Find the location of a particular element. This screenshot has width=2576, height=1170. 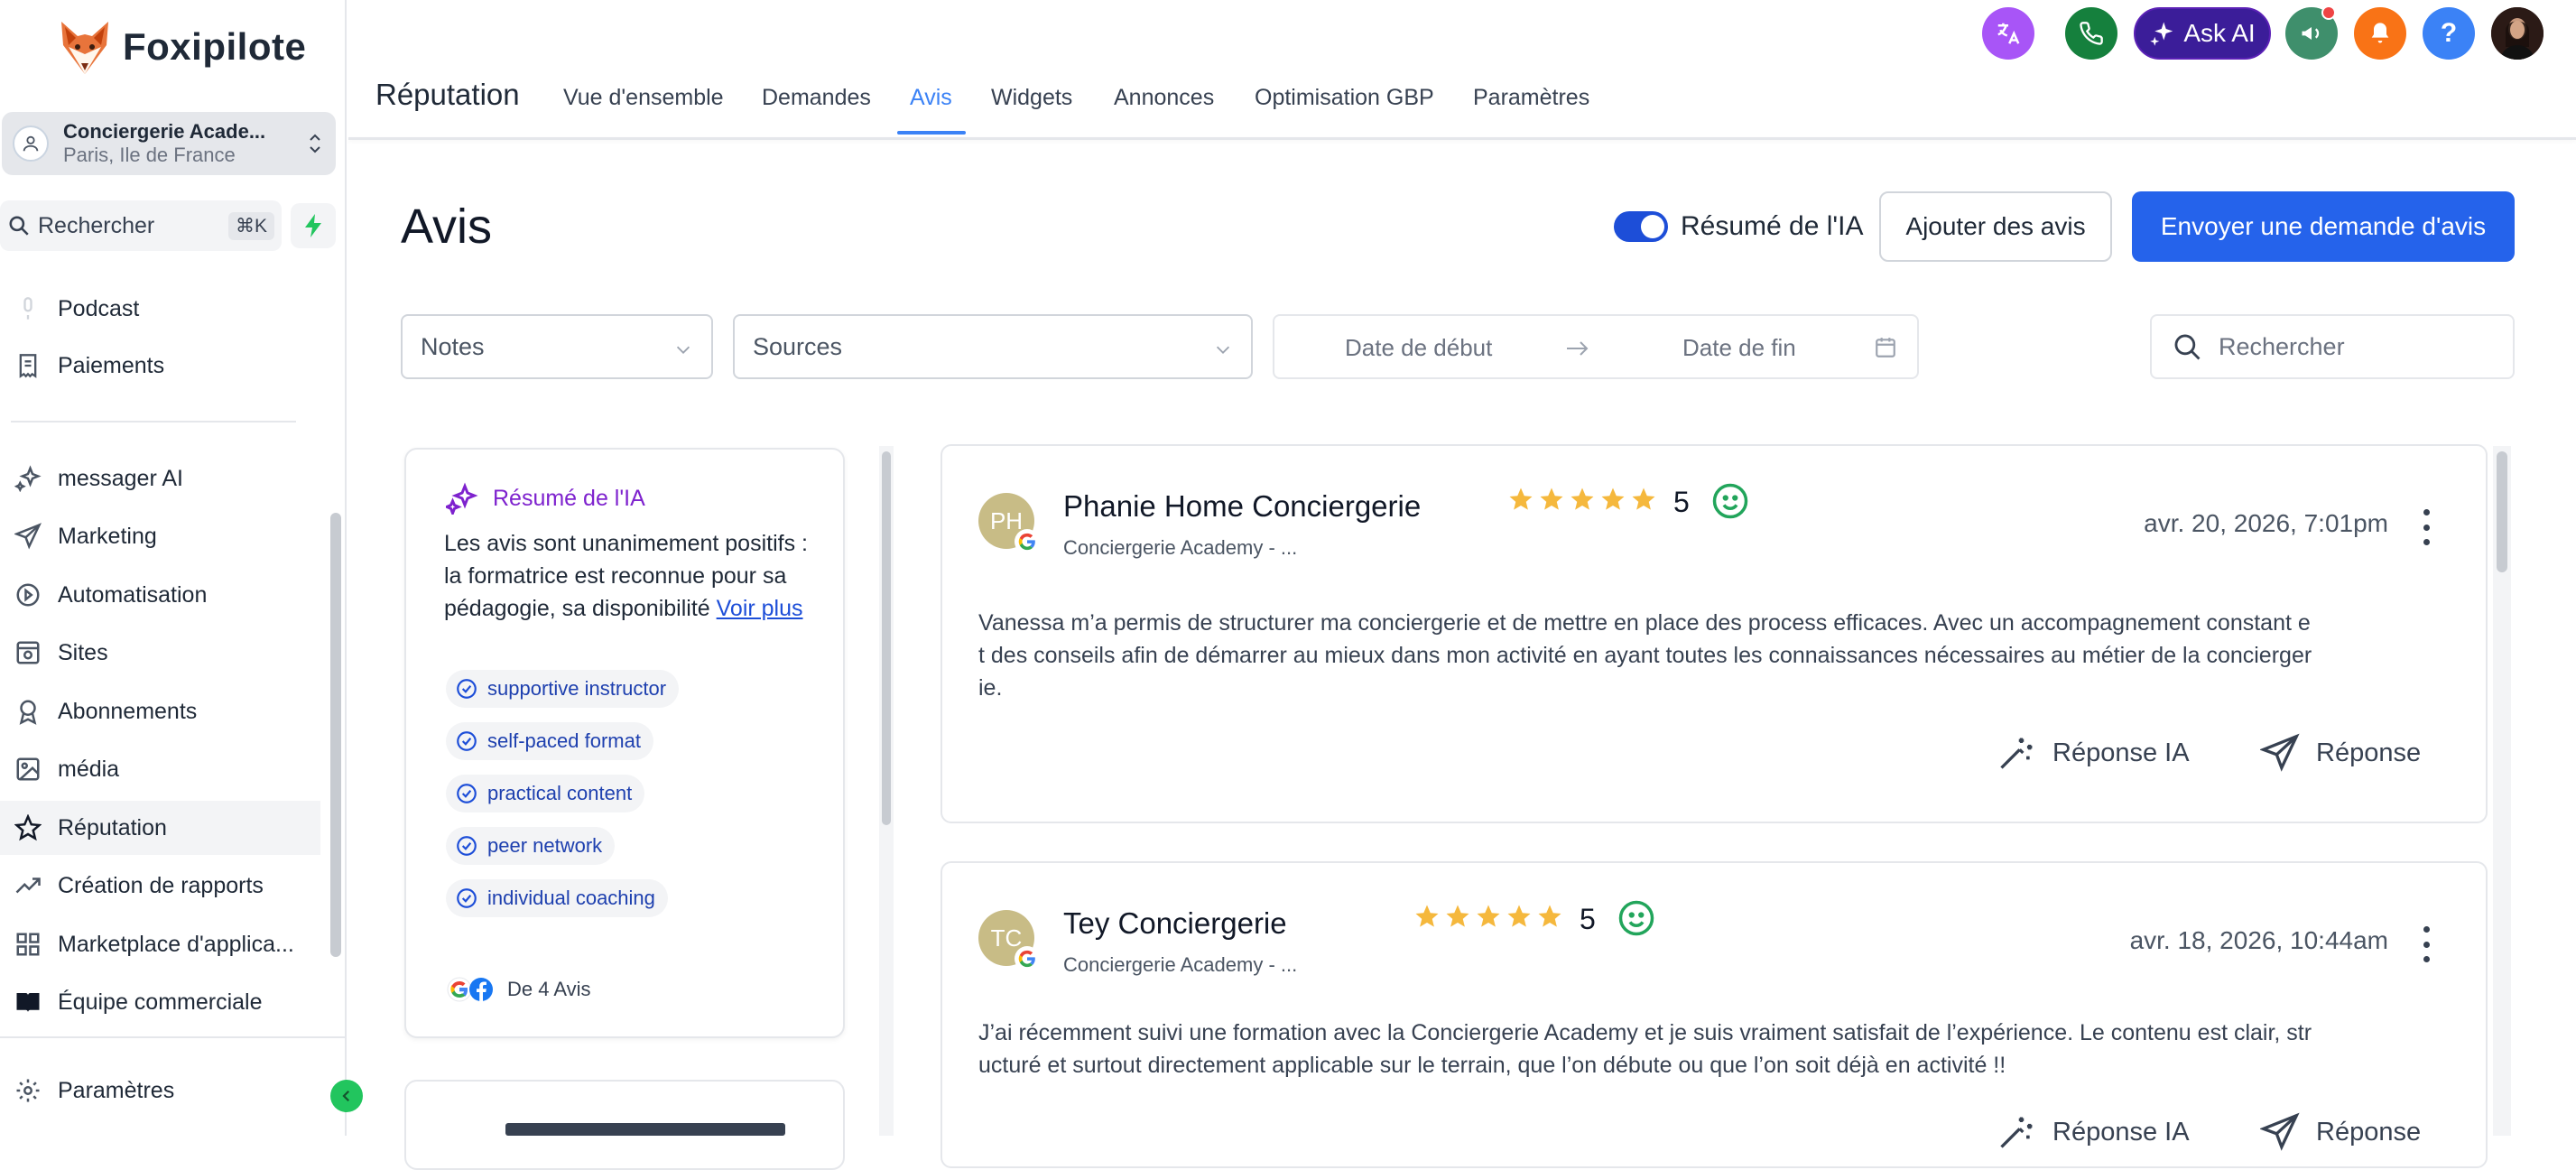

sources-filter: Sources is located at coordinates (993, 346).